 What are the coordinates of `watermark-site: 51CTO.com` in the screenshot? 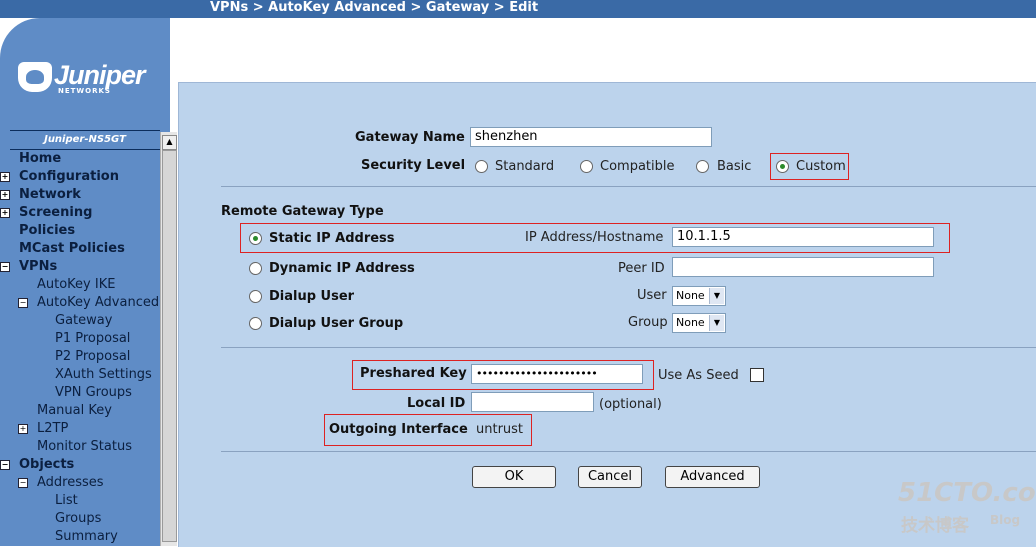 It's located at (967, 493).